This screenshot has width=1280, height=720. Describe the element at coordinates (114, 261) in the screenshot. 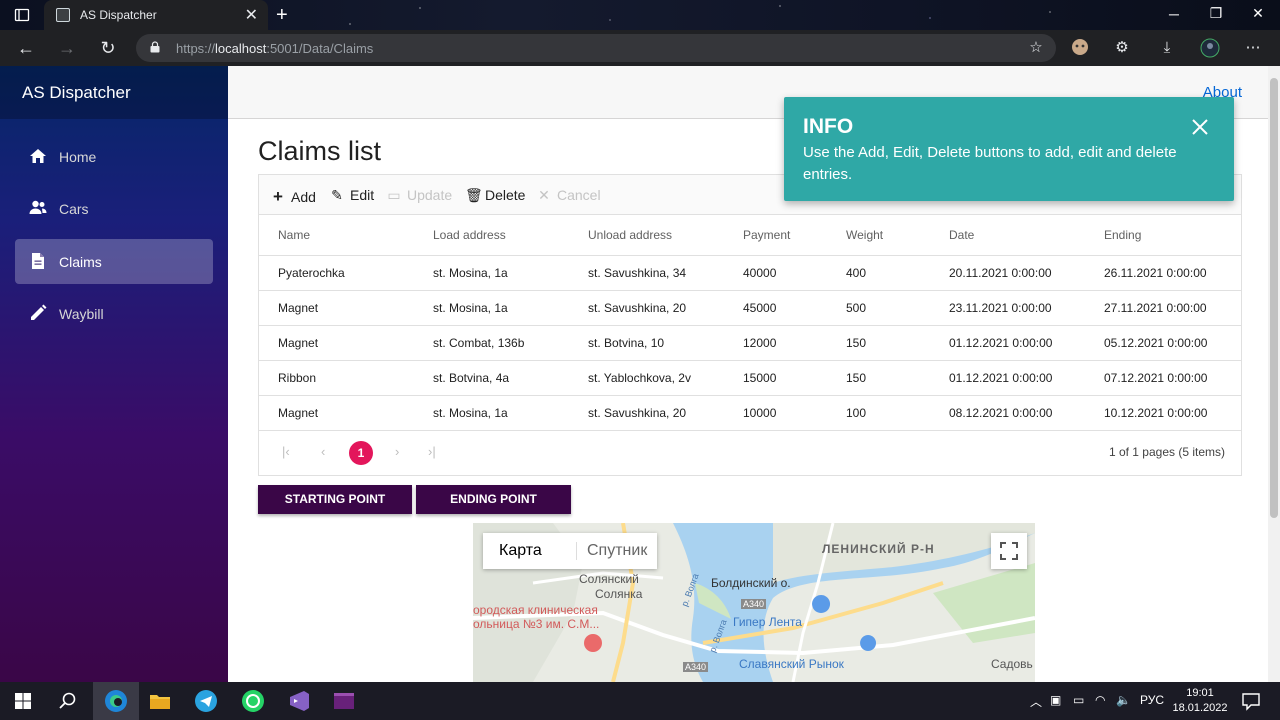

I see `sidebar-item-claims: Claims` at that location.